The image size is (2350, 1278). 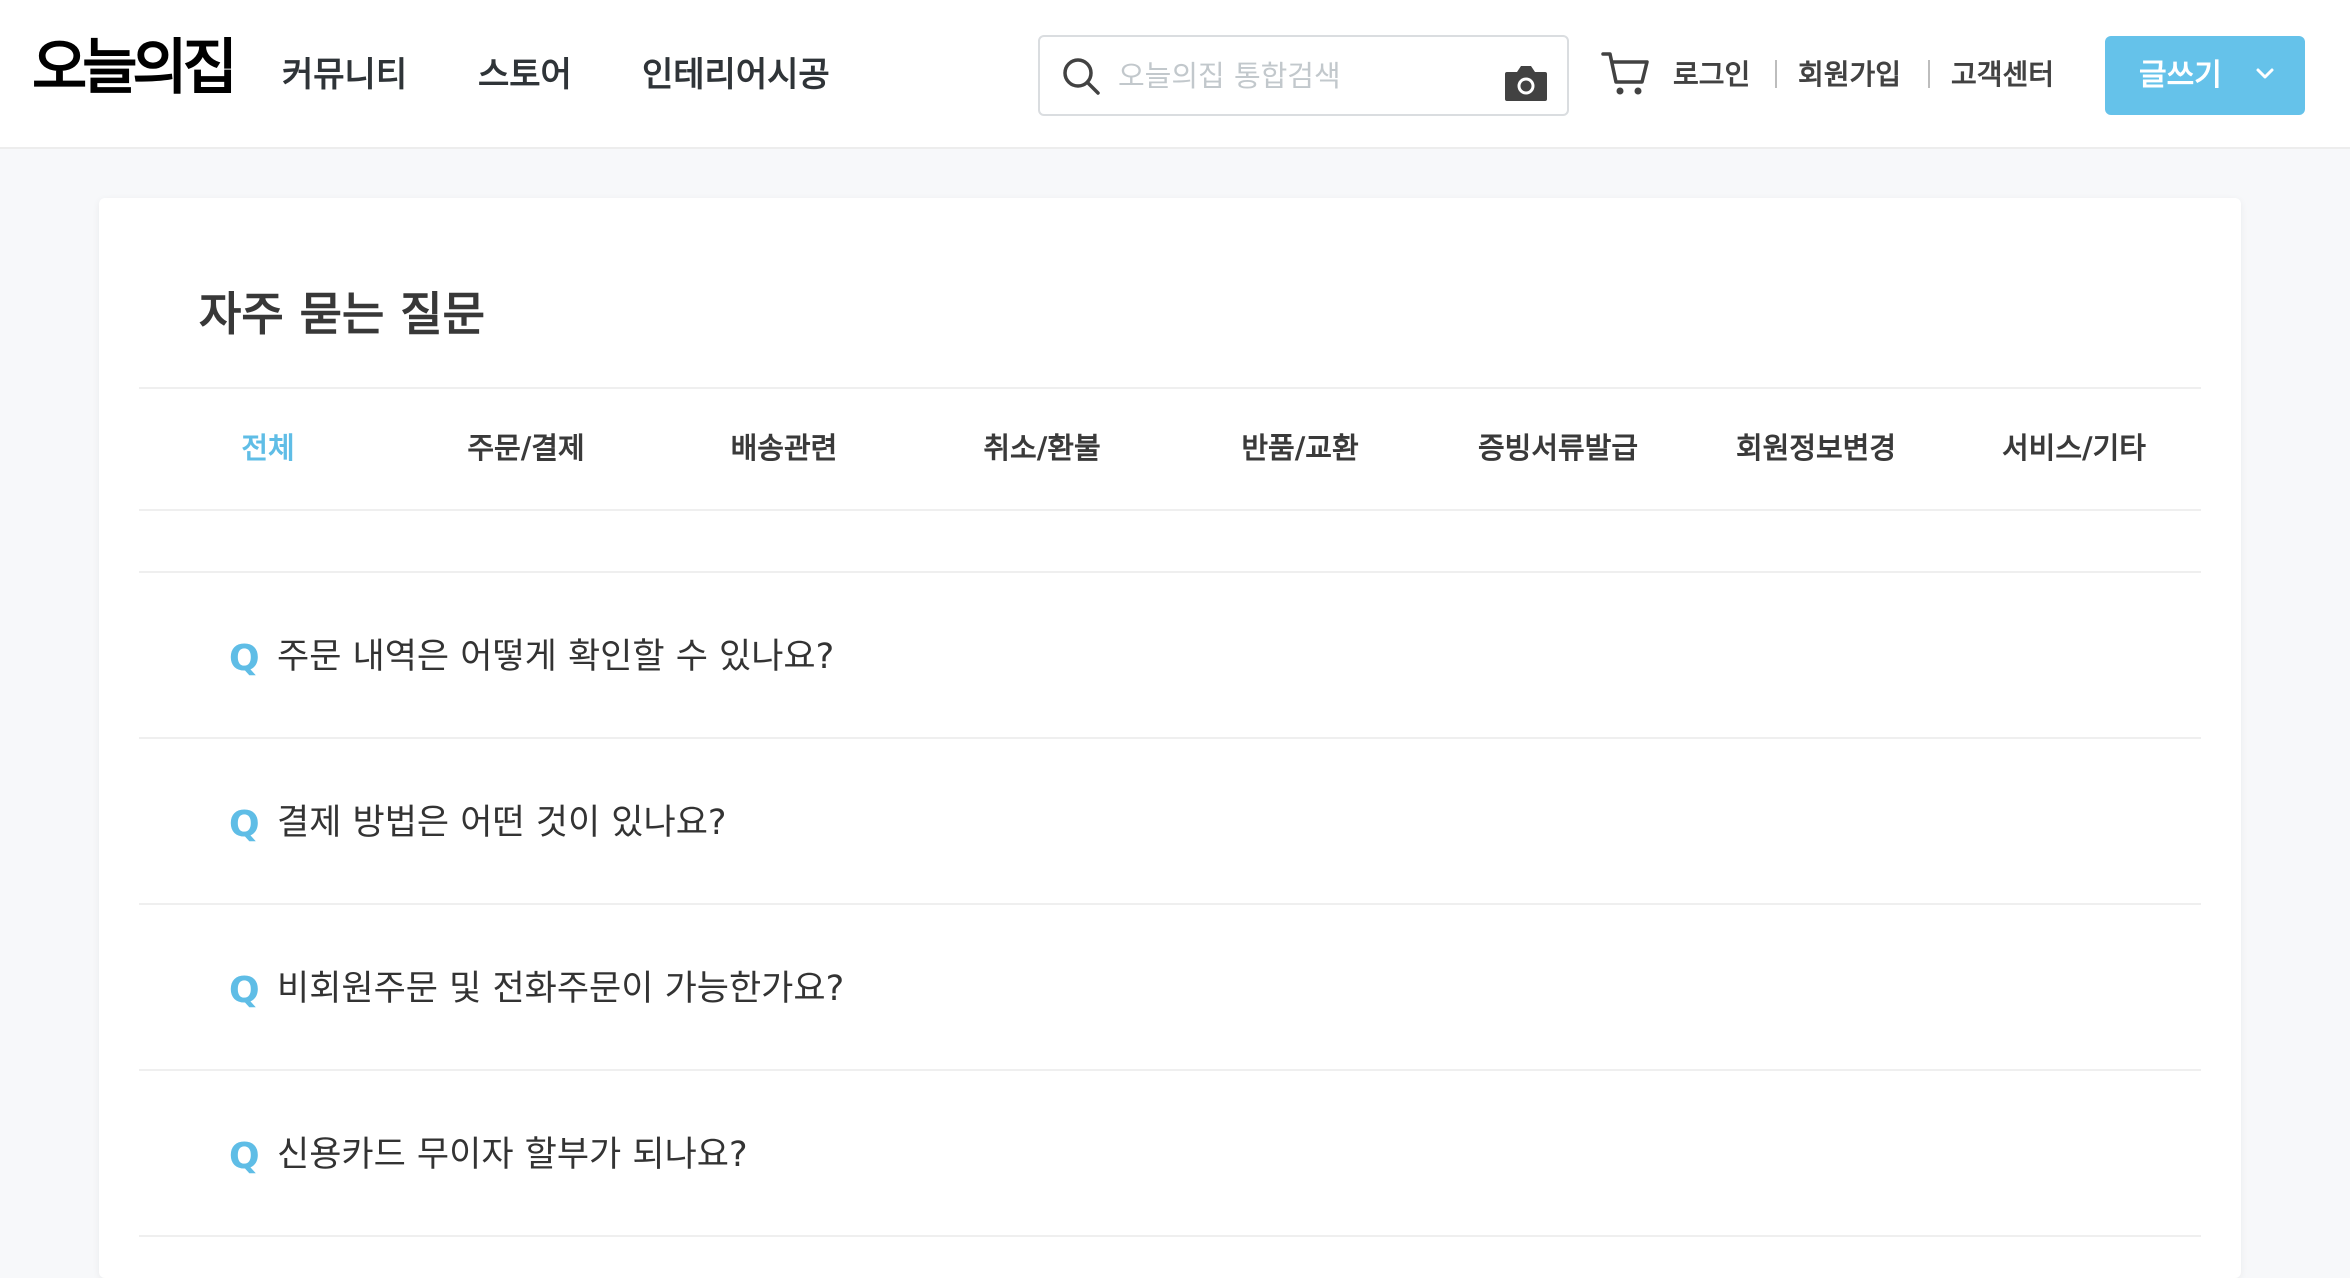 What do you see at coordinates (268, 448) in the screenshot?
I see `tab-all: 전체` at bounding box center [268, 448].